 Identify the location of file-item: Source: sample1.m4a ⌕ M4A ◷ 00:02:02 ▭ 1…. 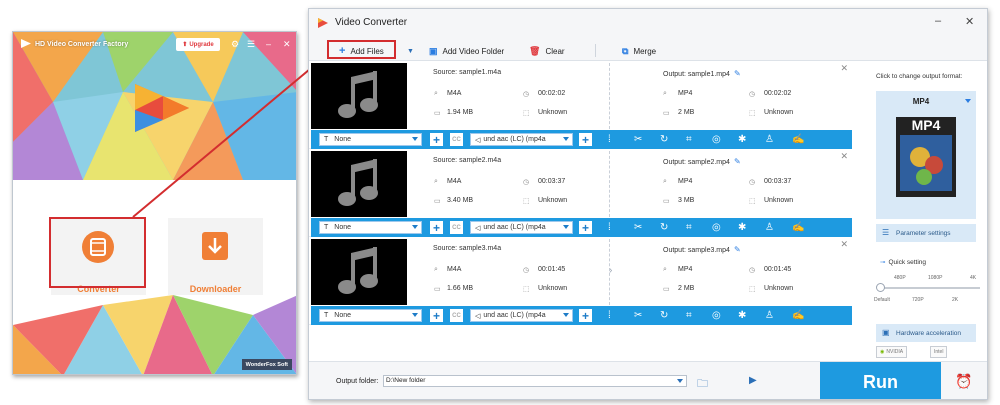
(580, 105).